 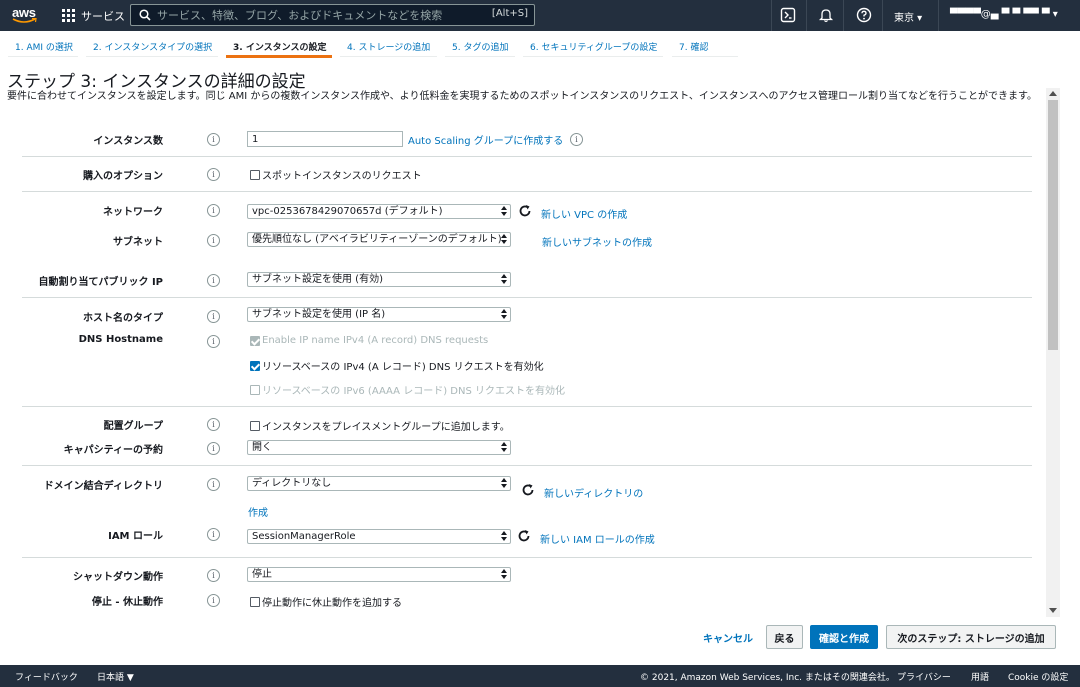 I want to click on step-tab-ami: 1. AMI の選択, so click(x=44, y=46).